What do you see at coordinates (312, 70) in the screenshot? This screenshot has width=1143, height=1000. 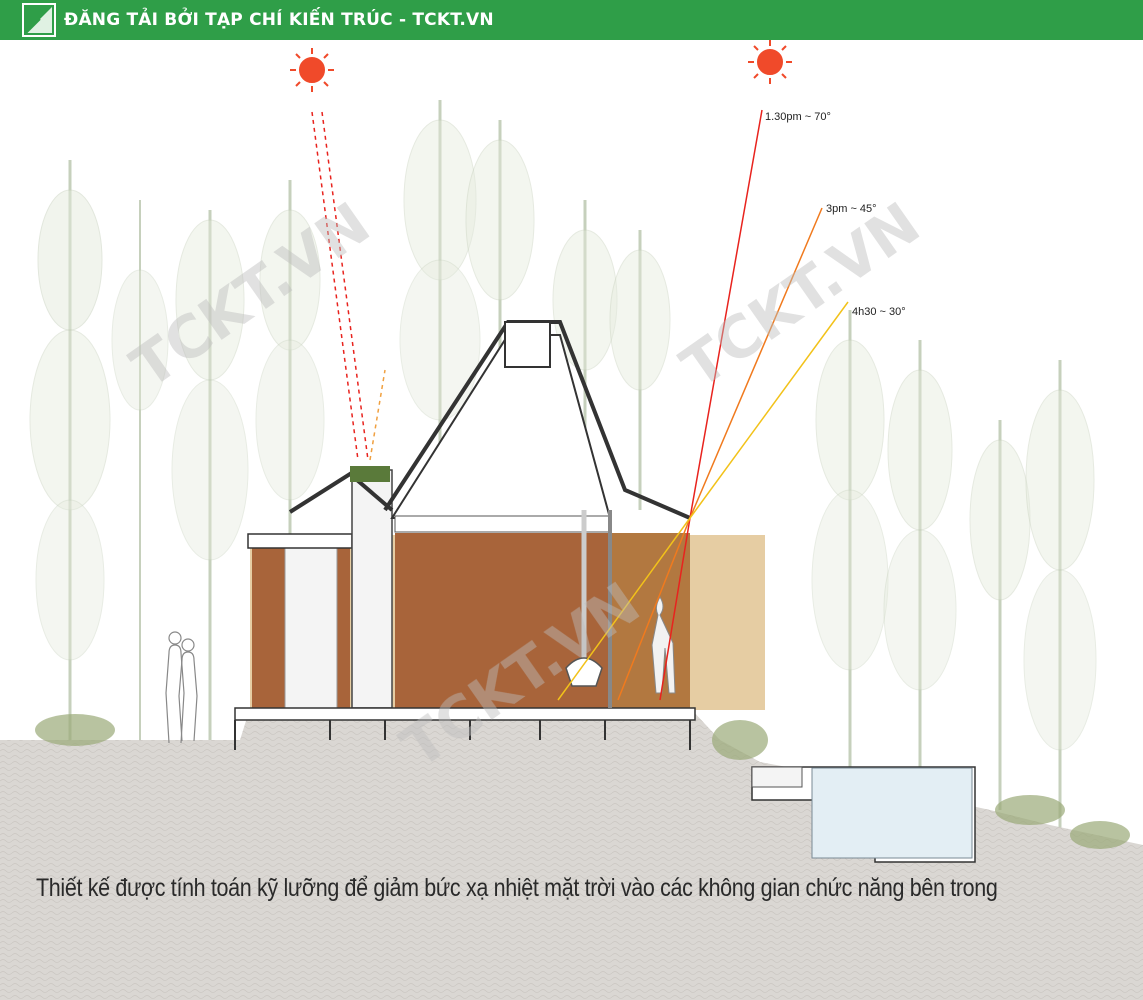 I see `sun-left-icon` at bounding box center [312, 70].